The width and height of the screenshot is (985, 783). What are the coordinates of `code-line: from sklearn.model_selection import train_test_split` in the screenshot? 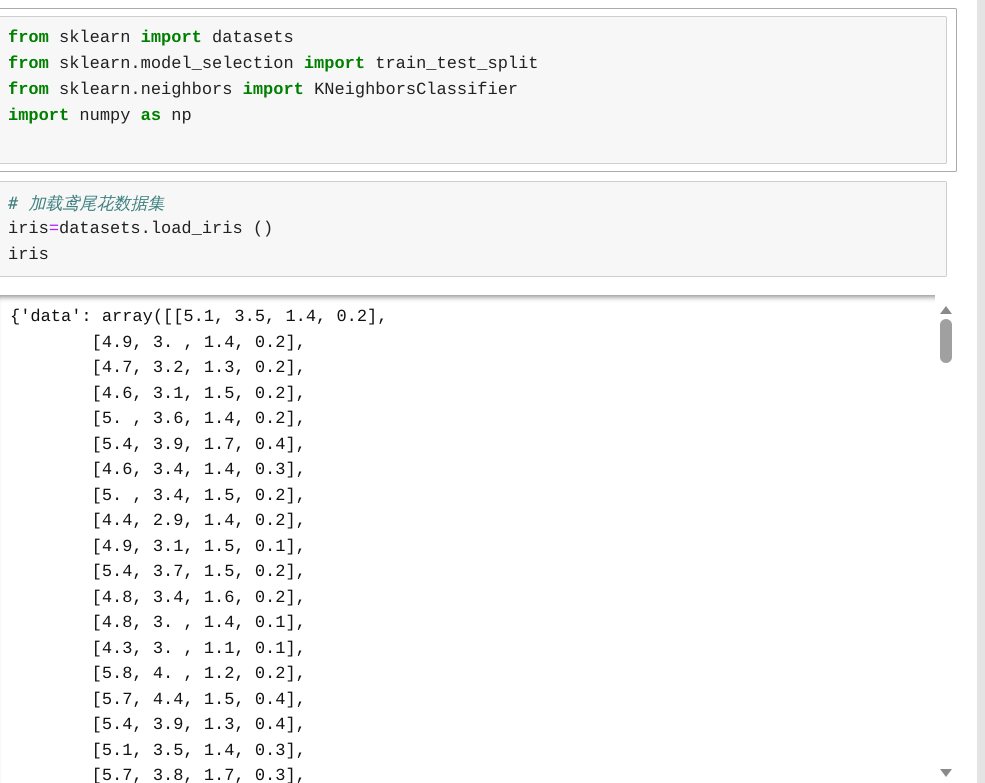 It's located at (274, 65).